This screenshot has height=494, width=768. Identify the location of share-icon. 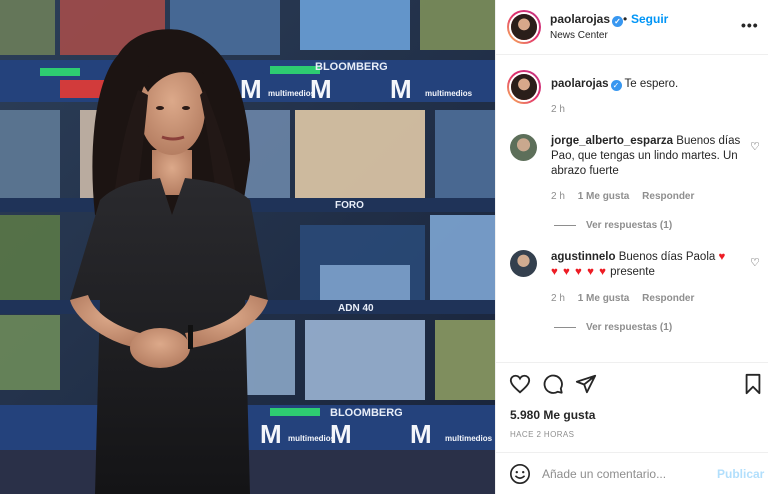
(586, 384).